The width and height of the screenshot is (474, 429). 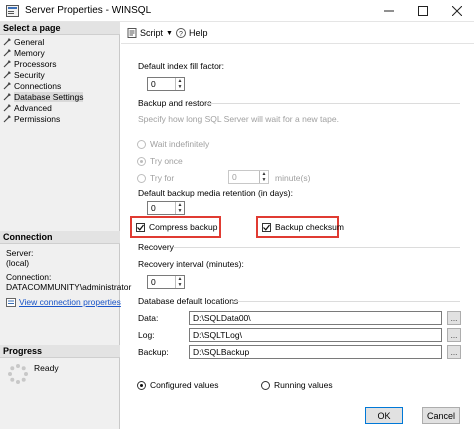 I want to click on ok-button: OK, so click(x=384, y=415).